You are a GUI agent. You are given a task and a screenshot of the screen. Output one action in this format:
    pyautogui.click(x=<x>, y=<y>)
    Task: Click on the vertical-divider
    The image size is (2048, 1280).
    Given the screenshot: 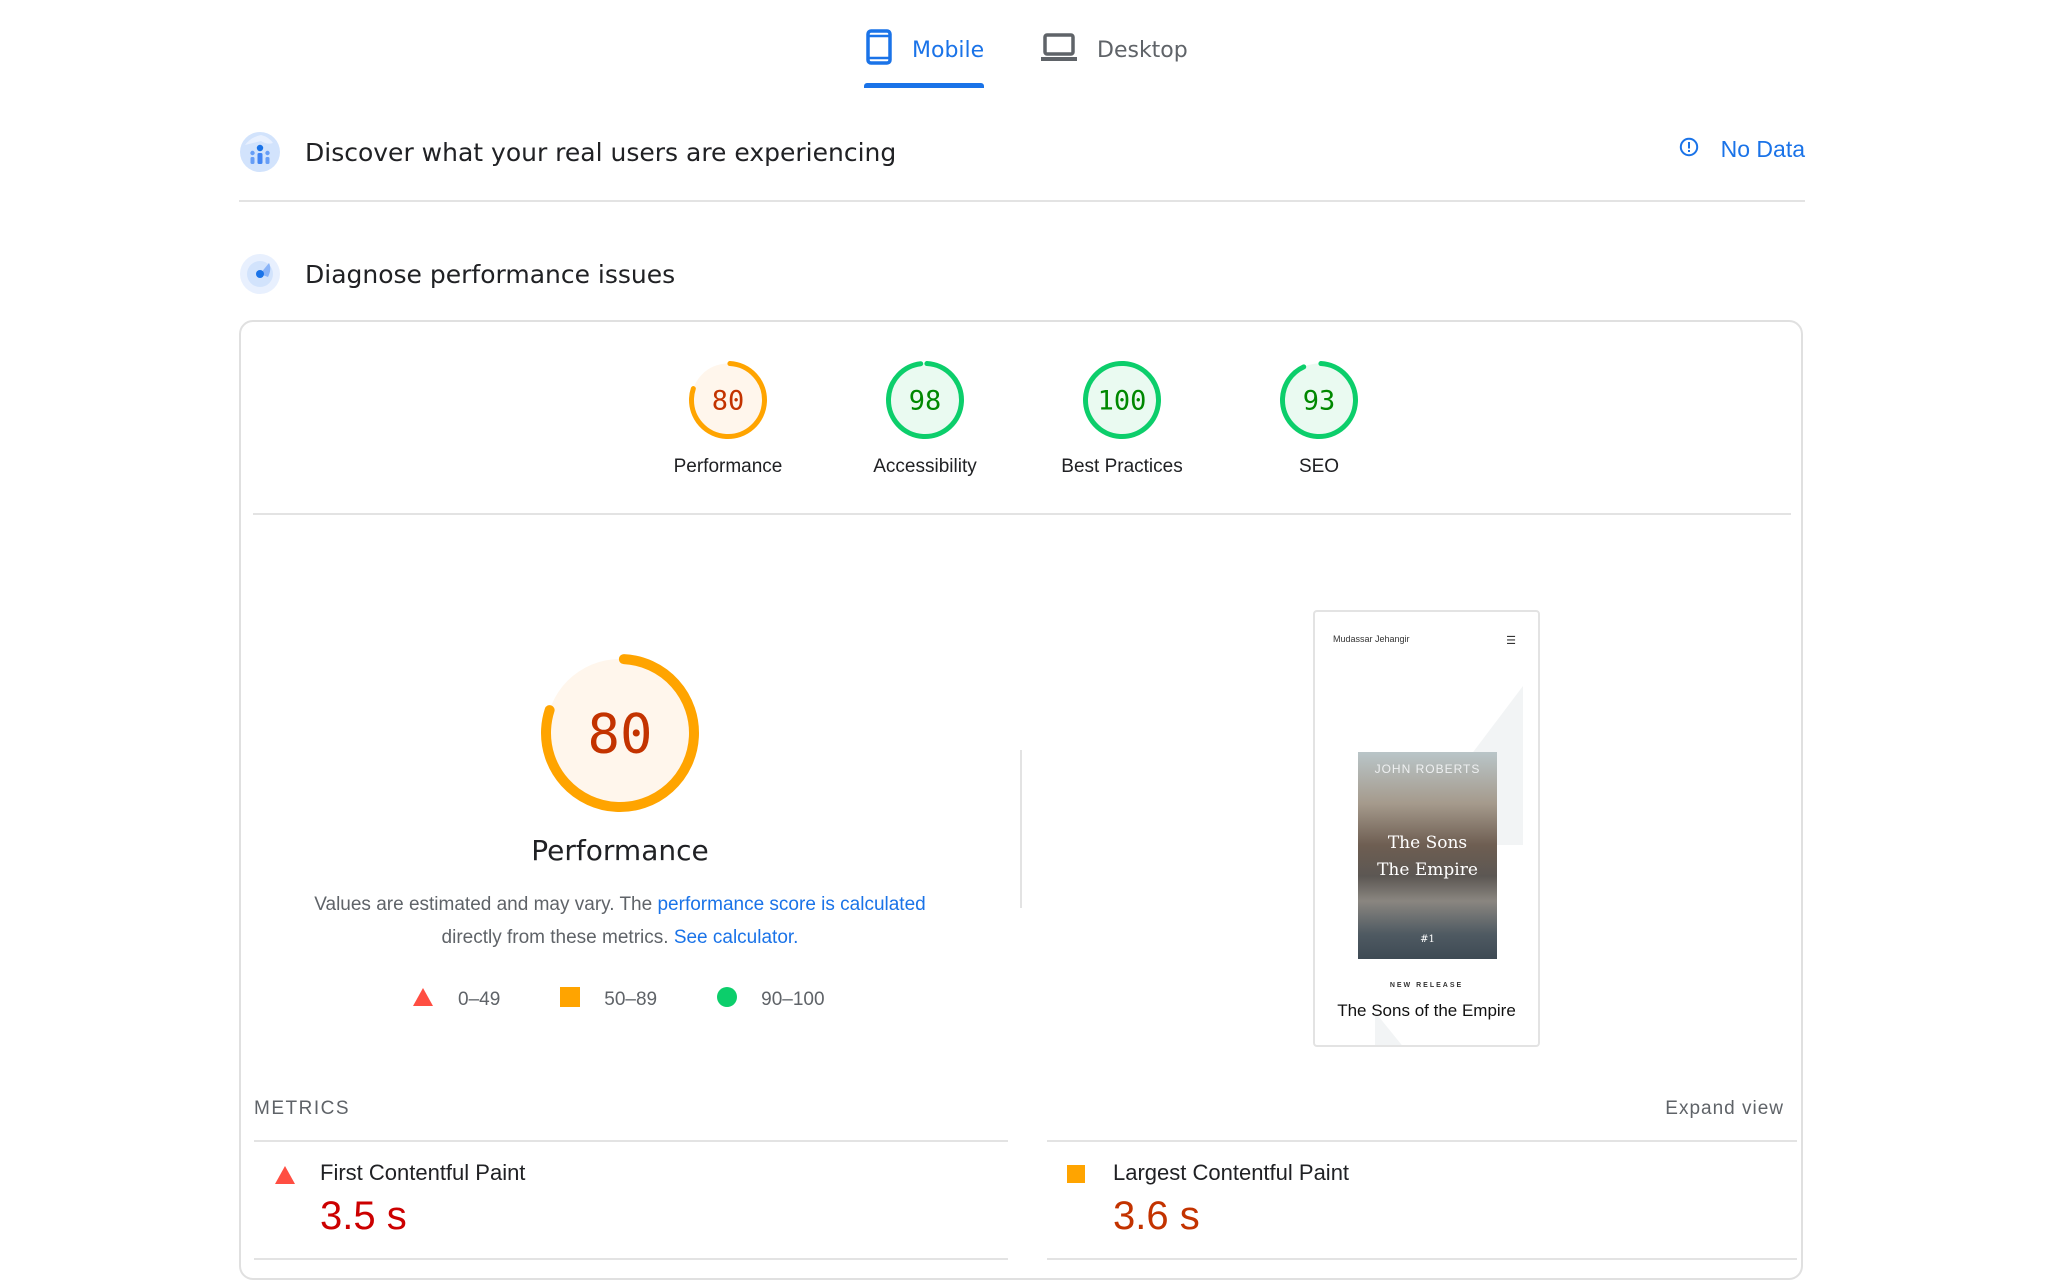 What is the action you would take?
    pyautogui.click(x=1021, y=829)
    